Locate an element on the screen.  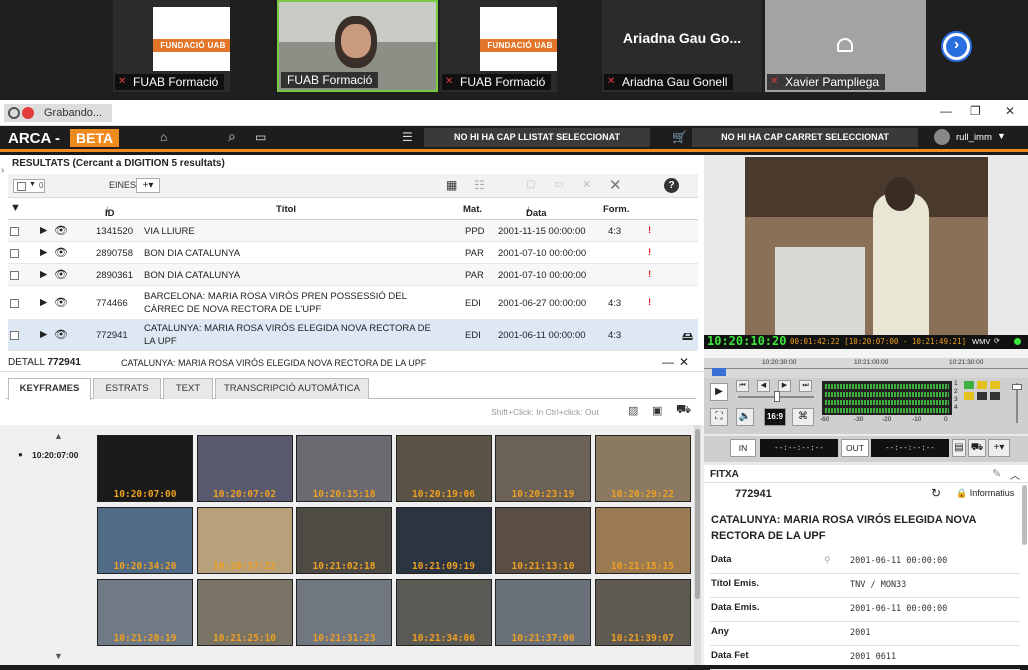
avatar is located at coordinates (942, 137).